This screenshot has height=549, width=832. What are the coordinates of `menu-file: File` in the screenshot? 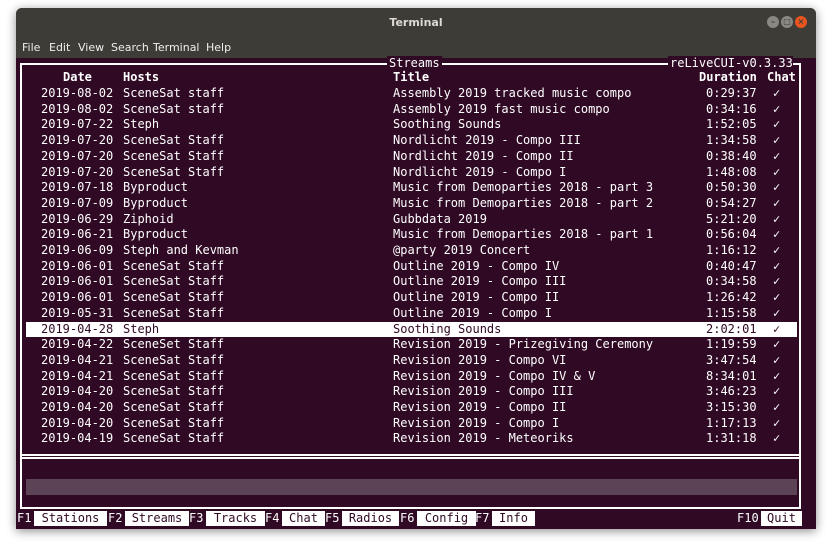 It's located at (31, 47).